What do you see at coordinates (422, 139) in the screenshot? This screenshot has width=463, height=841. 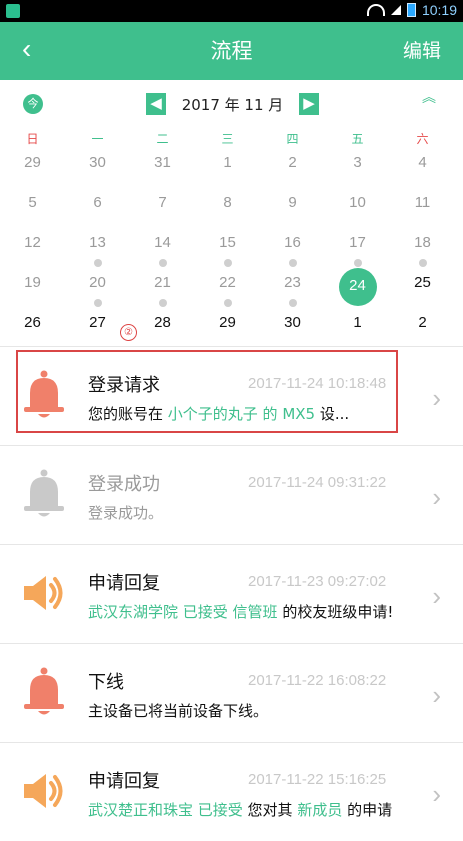 I see `weekday-label: 六` at bounding box center [422, 139].